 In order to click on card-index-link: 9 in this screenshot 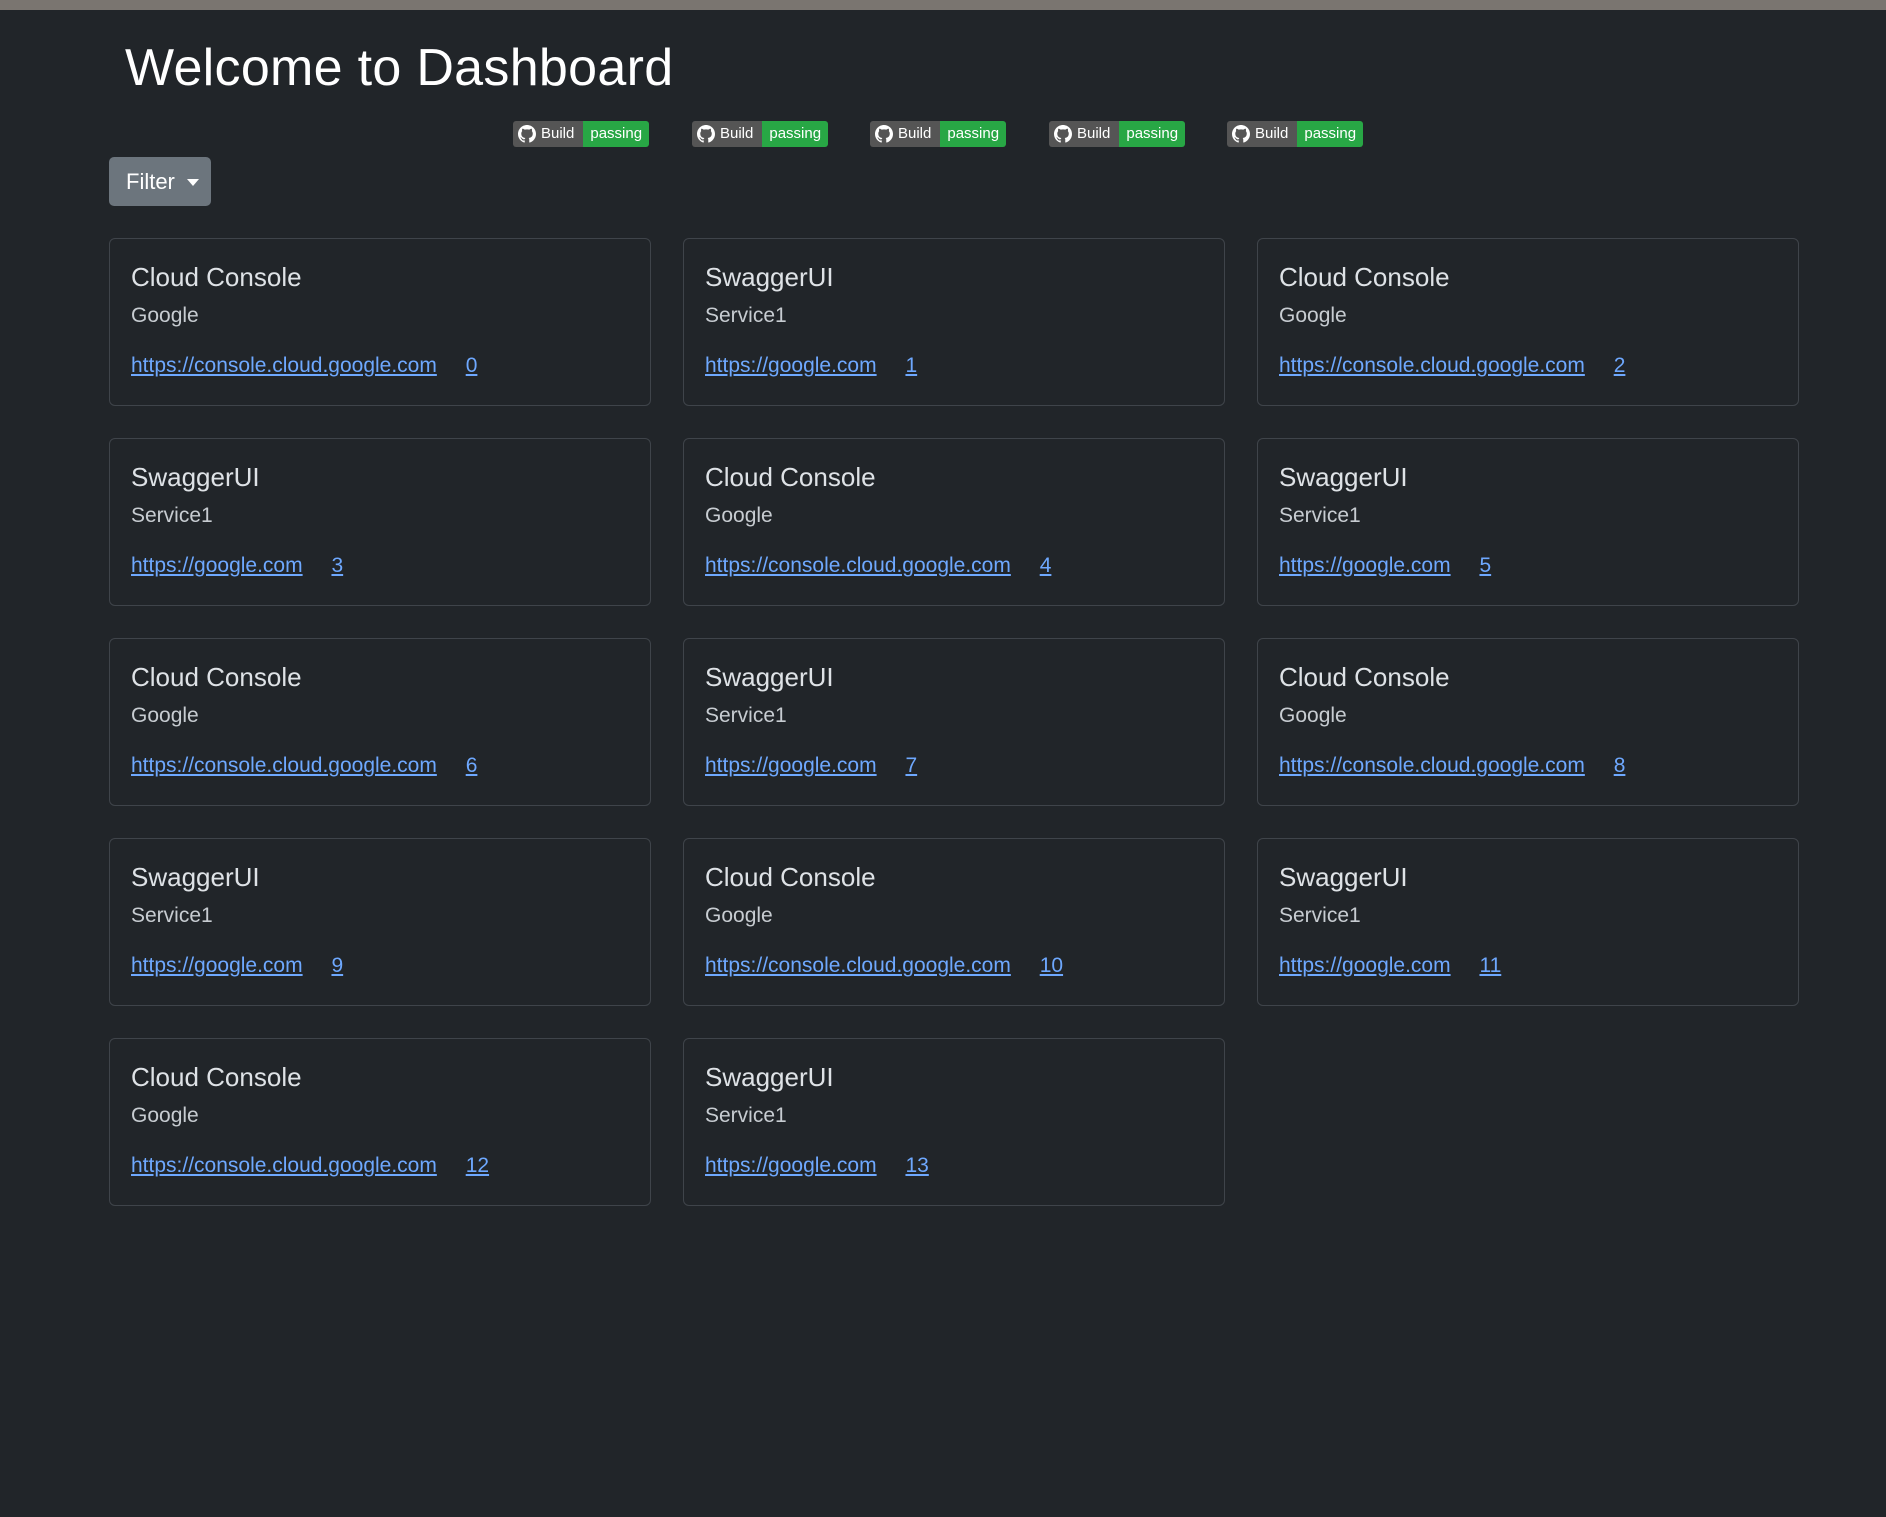, I will do `click(337, 965)`.